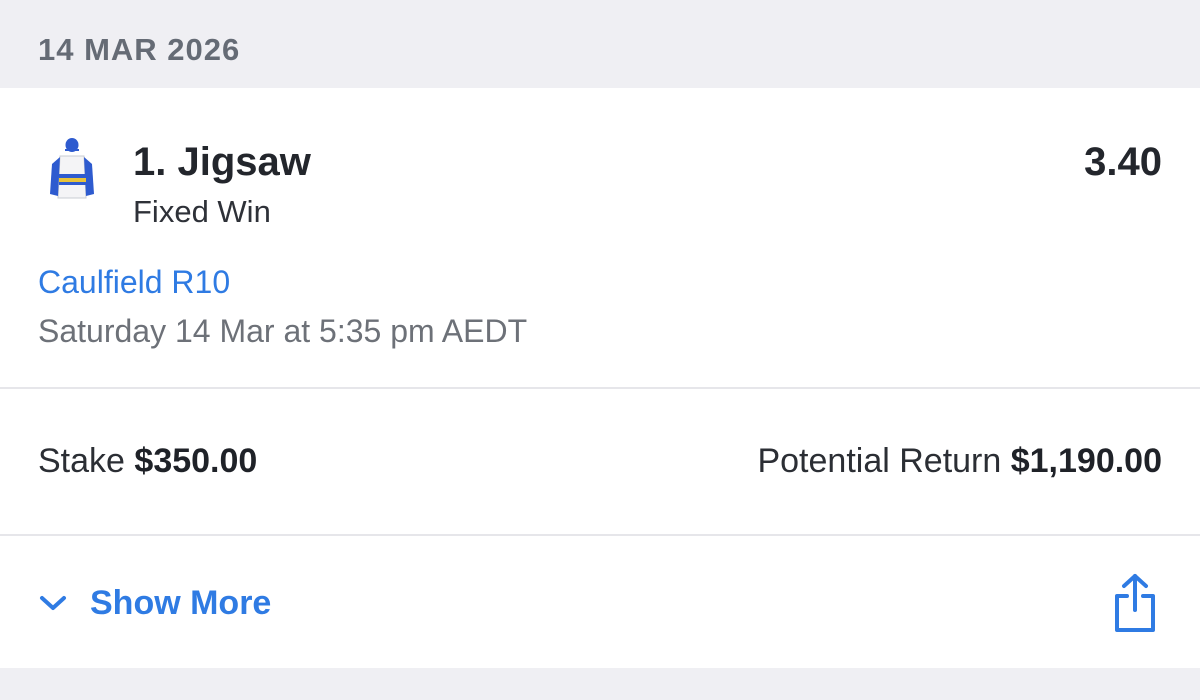 The height and width of the screenshot is (700, 1200). I want to click on bottom-section-gap, so click(600, 684).